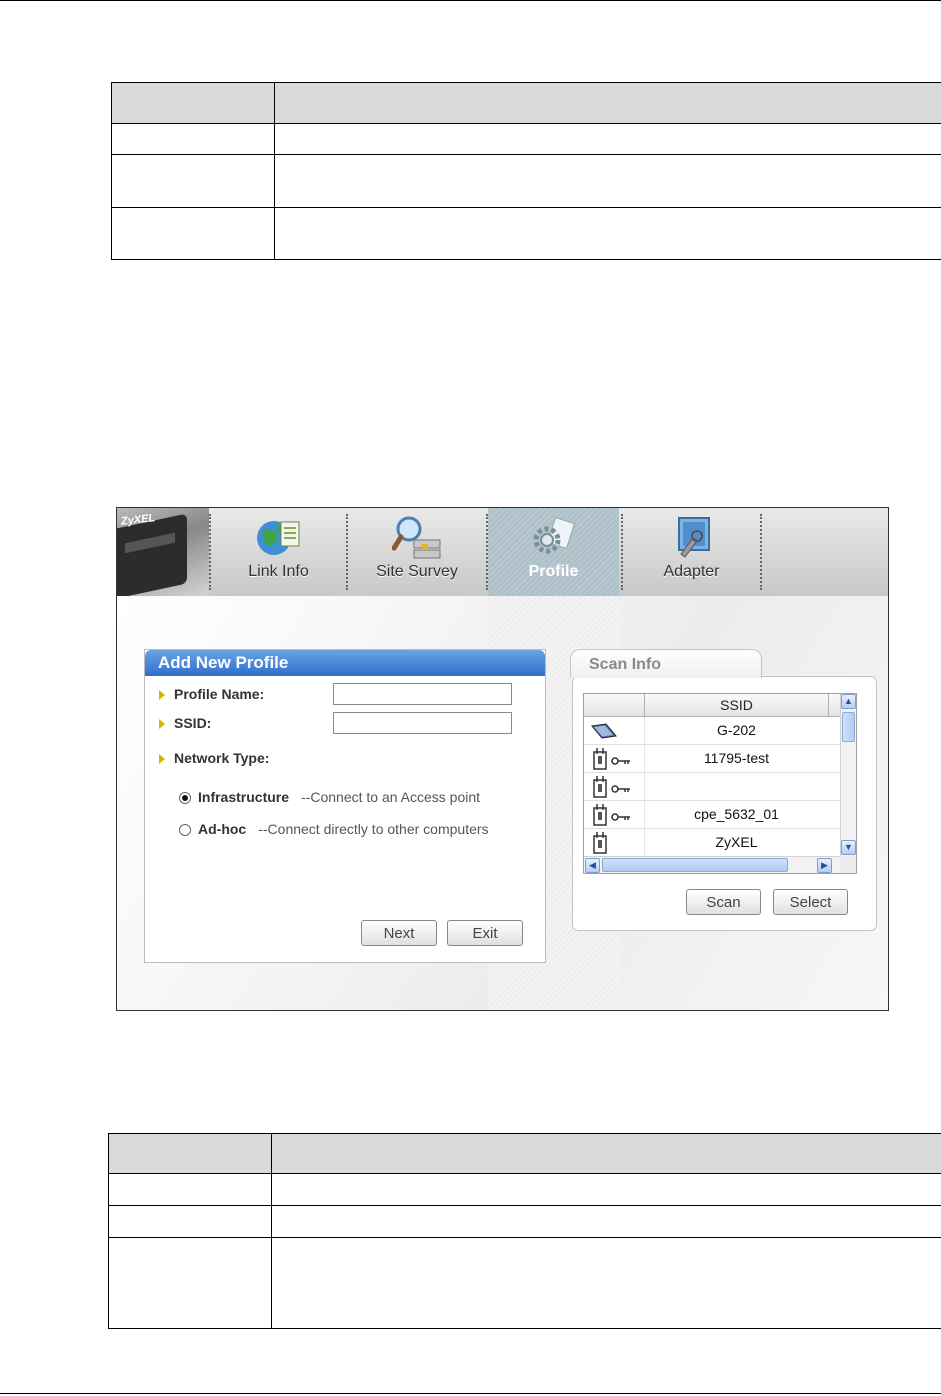  What do you see at coordinates (185, 830) in the screenshot?
I see `adhoc-radio` at bounding box center [185, 830].